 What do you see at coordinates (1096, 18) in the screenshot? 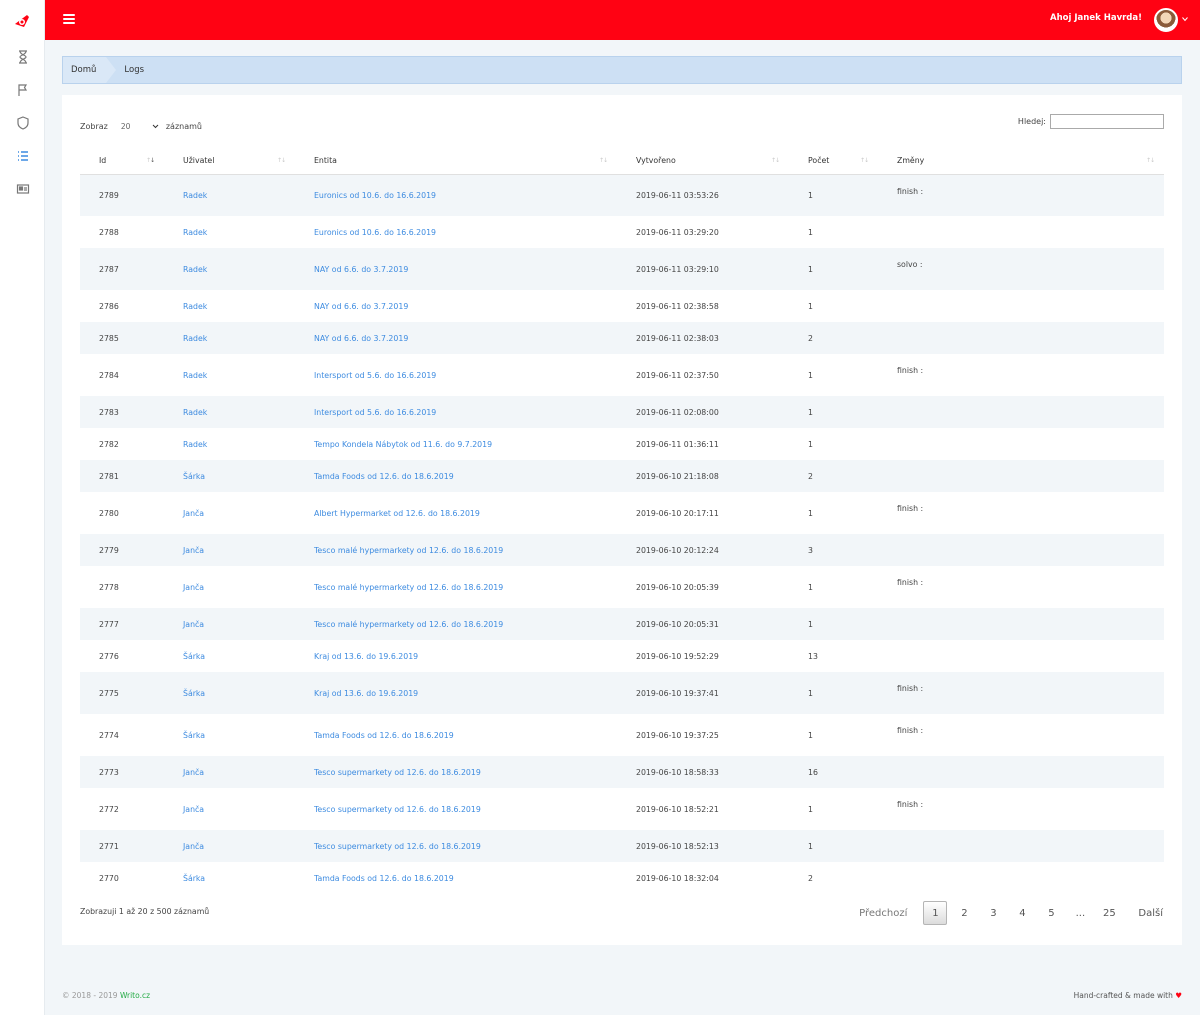
I see `user-greeting: Ahoj Janek Havrda!` at bounding box center [1096, 18].